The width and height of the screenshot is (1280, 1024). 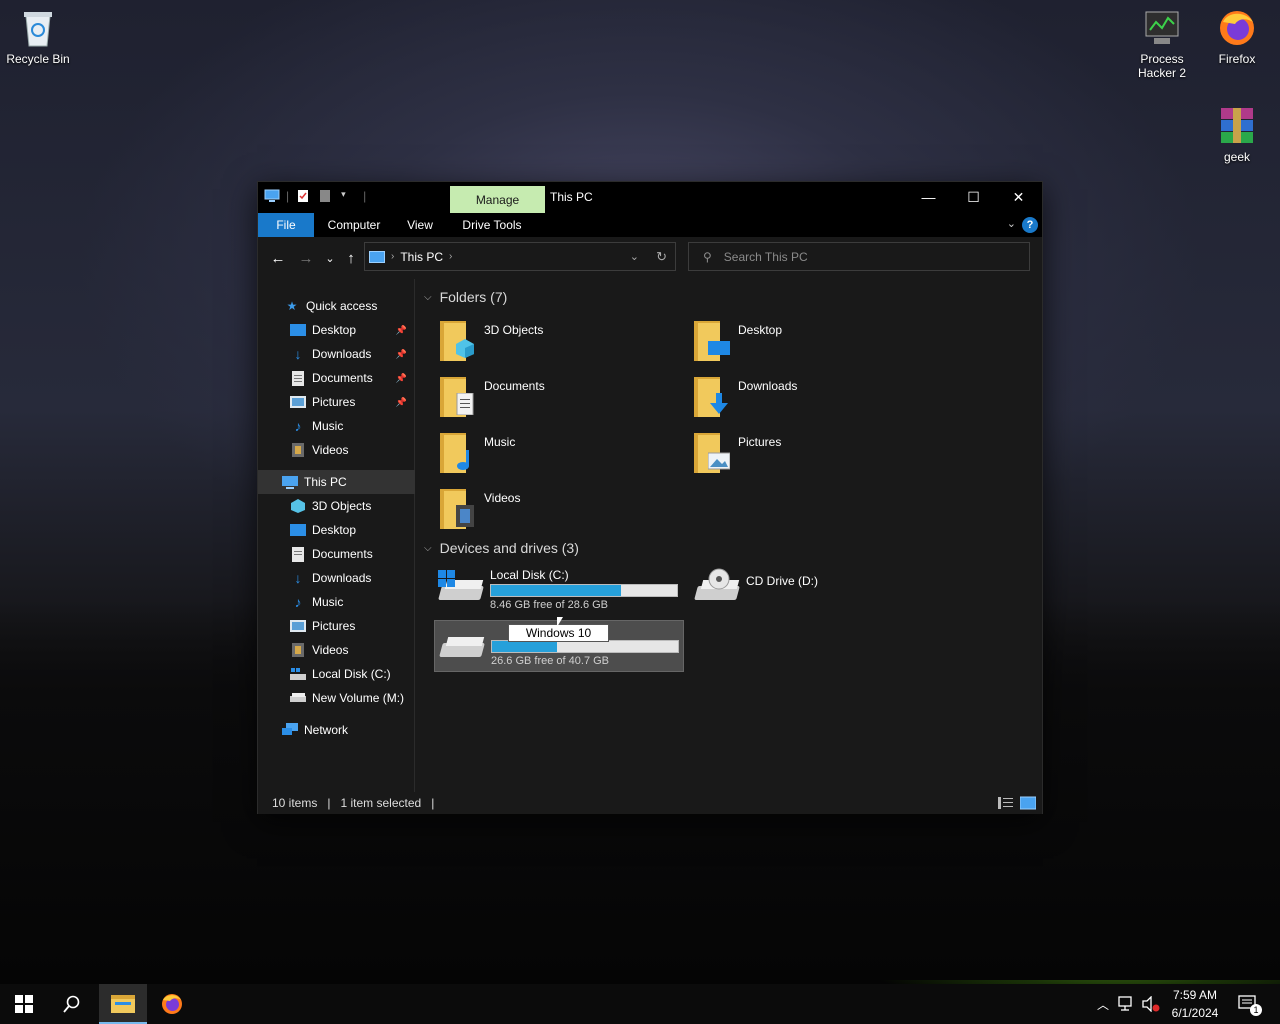 I want to click on nav-label: Local Disk (C:), so click(x=351, y=674).